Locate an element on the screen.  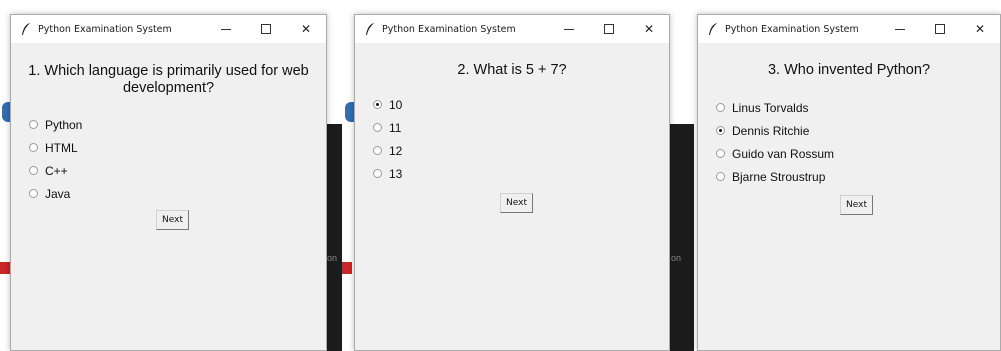
options-list: Python HTML C++ Java is located at coordinates (55, 159).